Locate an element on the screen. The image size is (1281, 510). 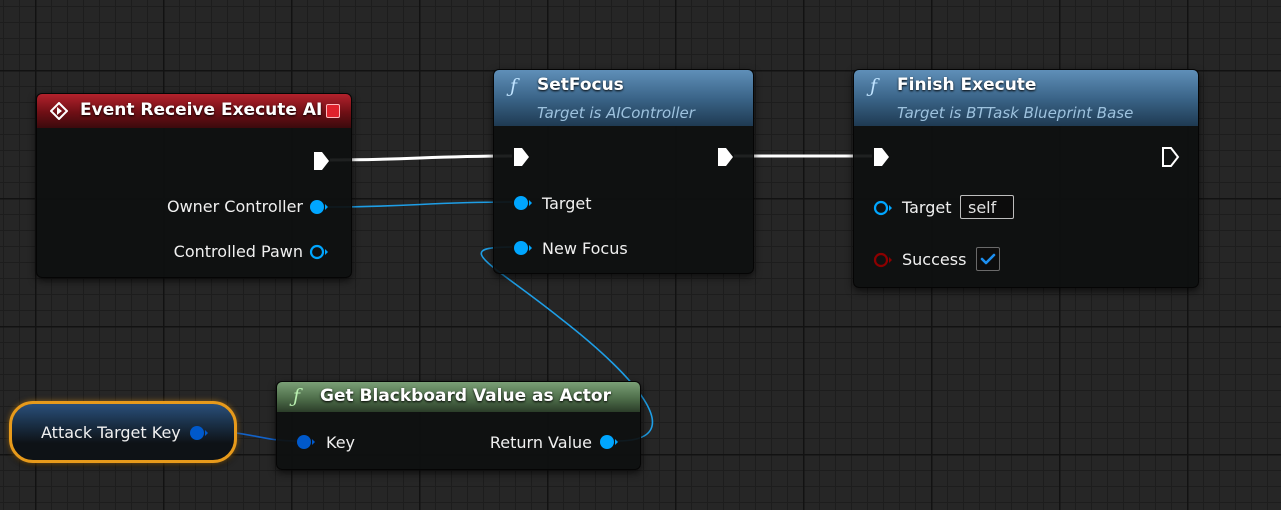
success-input-pin is located at coordinates (883, 260).